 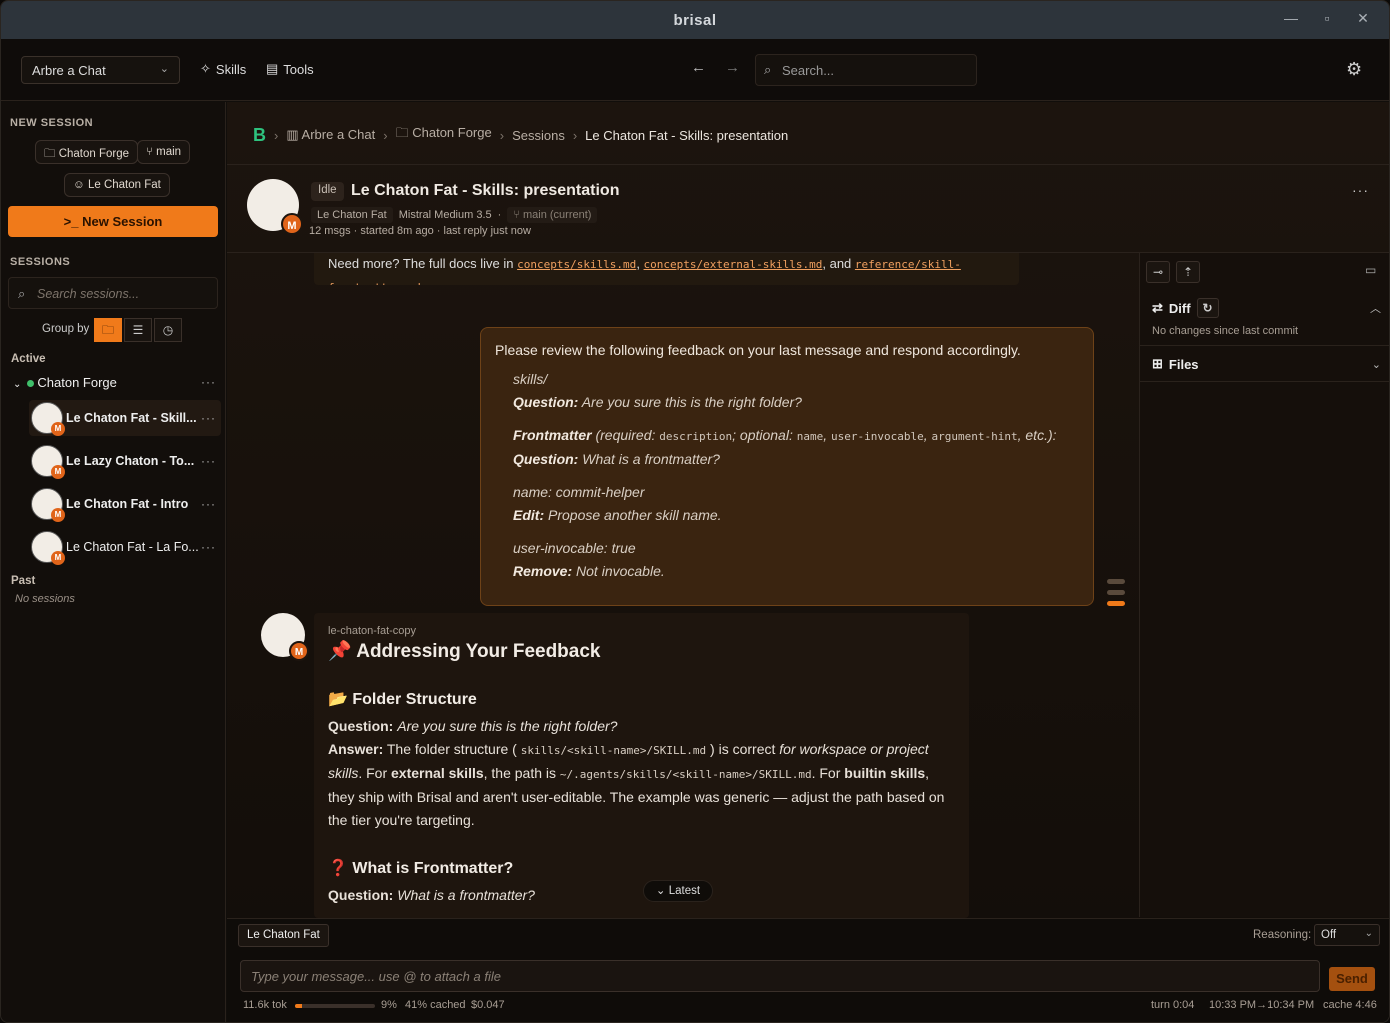 What do you see at coordinates (40, 262) in the screenshot?
I see `sessions-heading: SESSIONS` at bounding box center [40, 262].